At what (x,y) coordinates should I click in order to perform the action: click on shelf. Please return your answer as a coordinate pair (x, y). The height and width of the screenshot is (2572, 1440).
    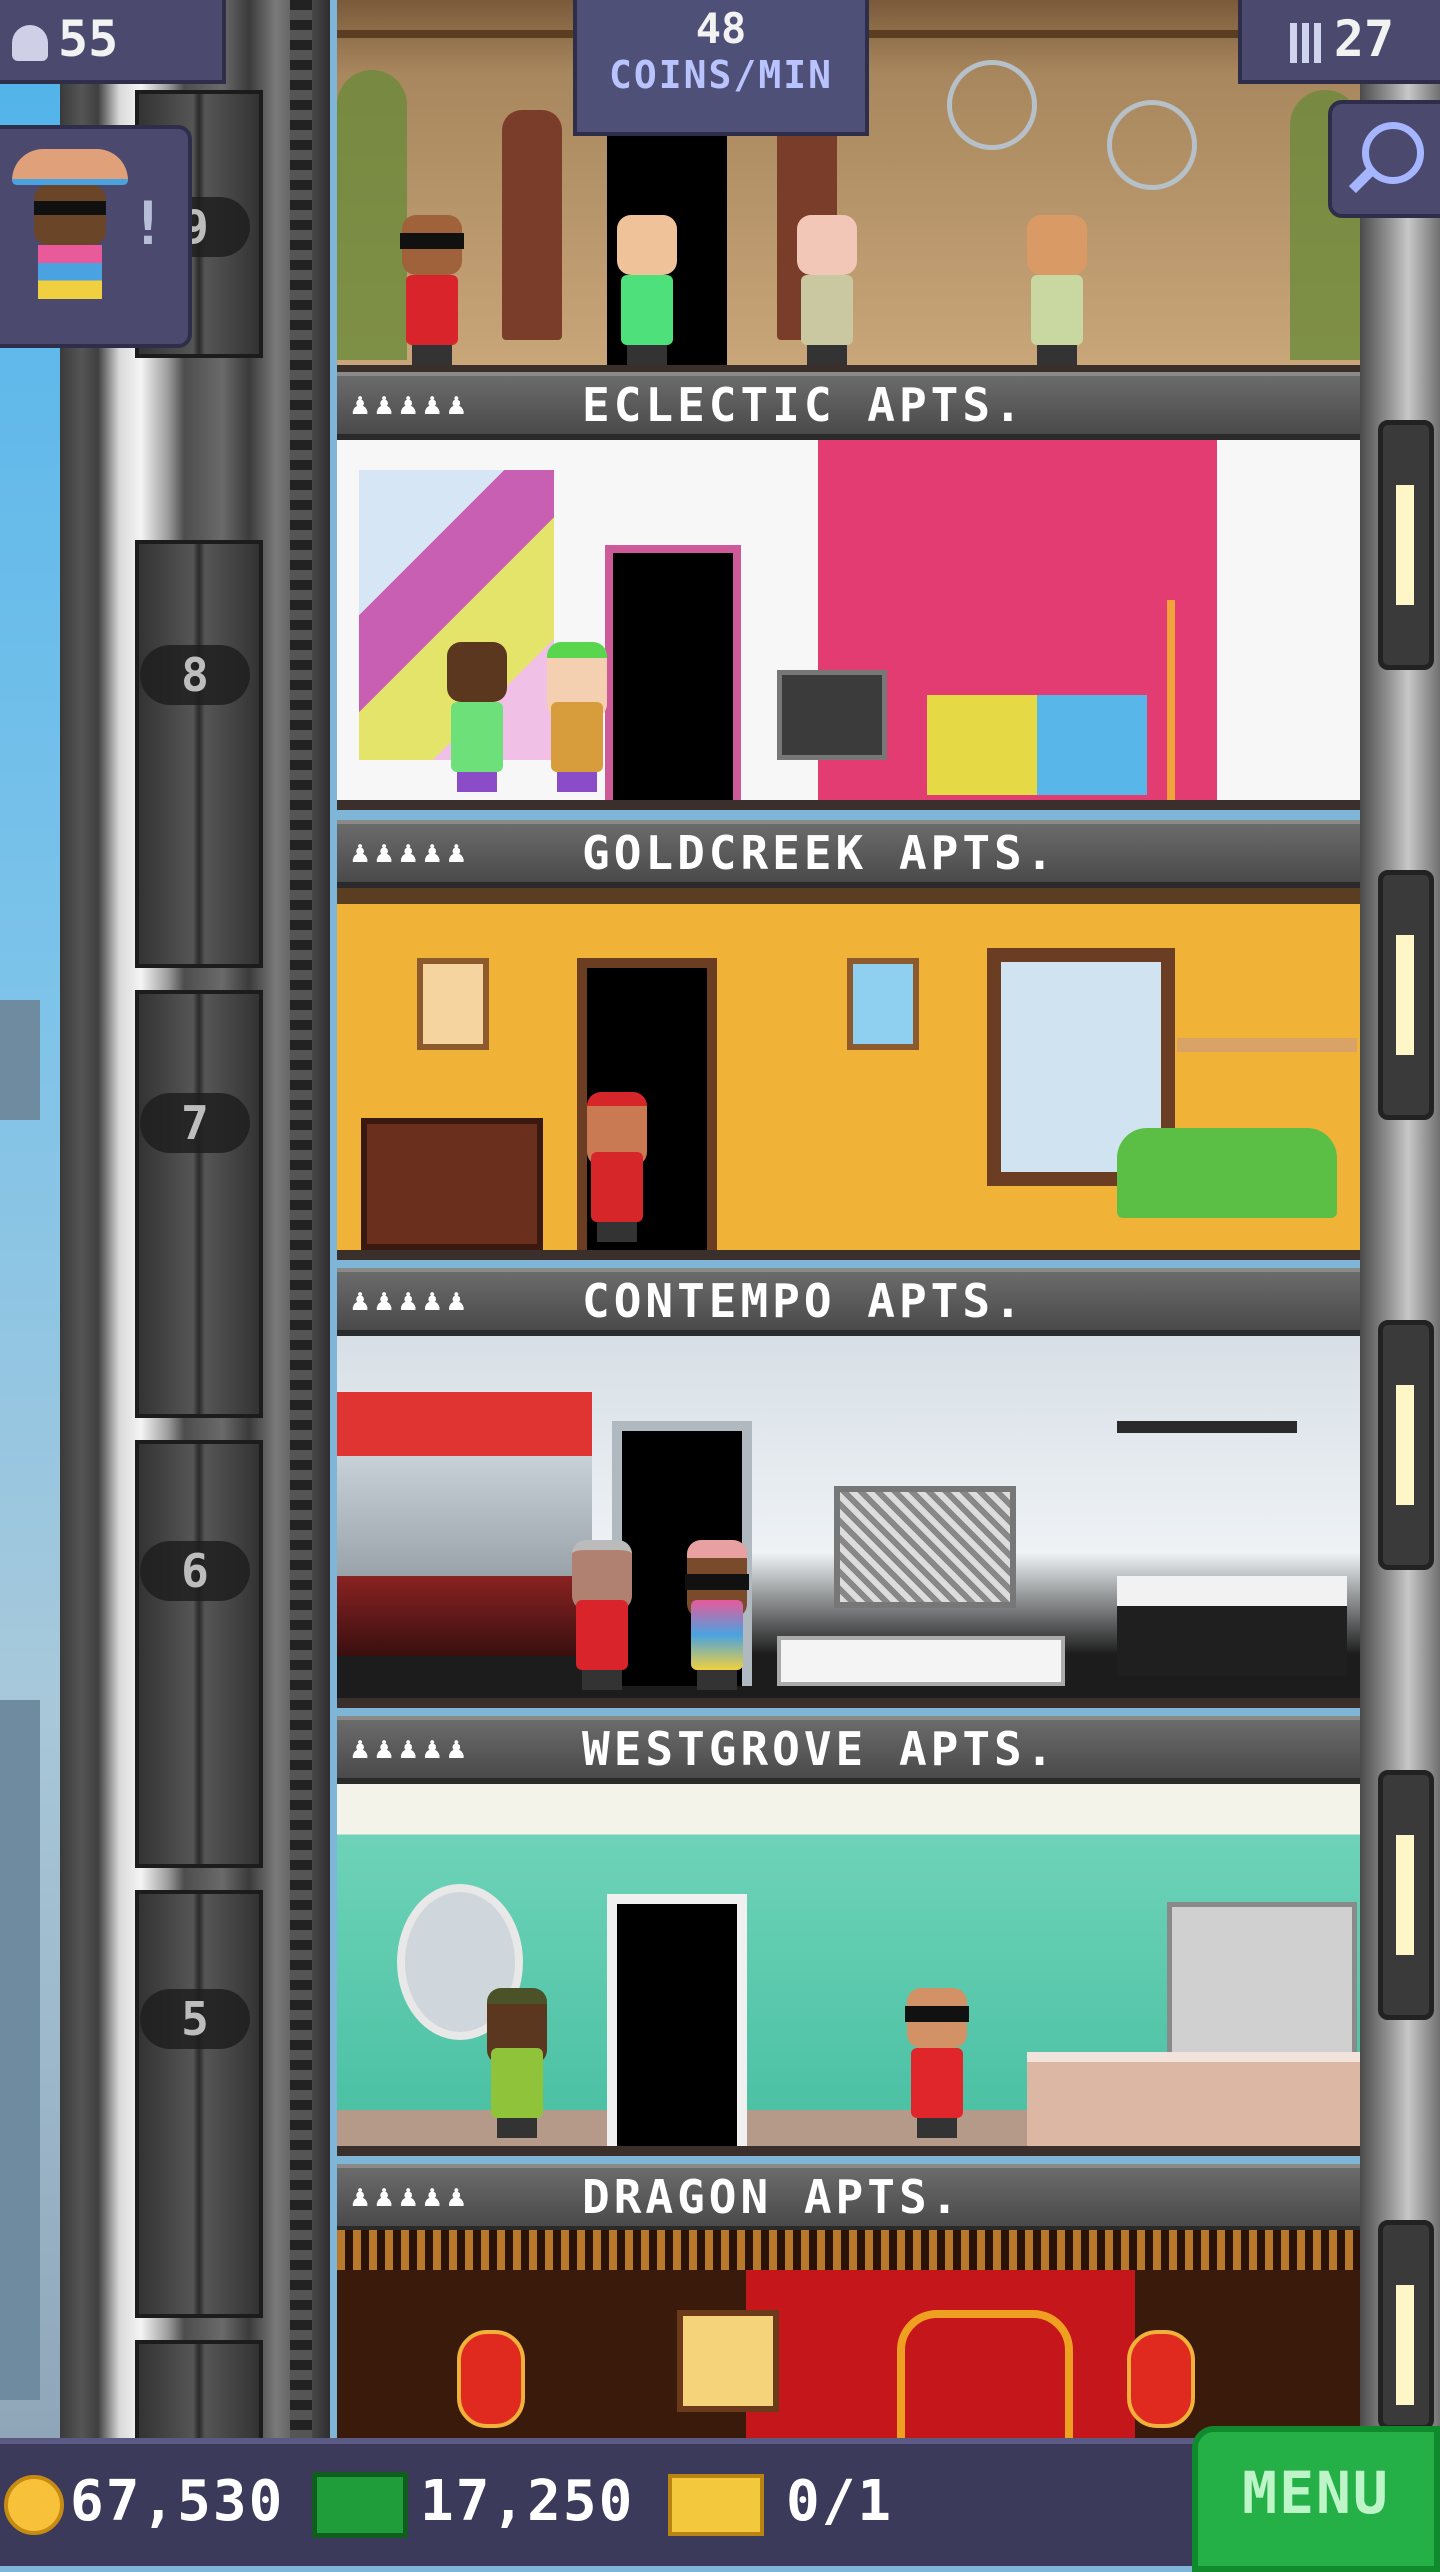
    Looking at the image, I should click on (1207, 1427).